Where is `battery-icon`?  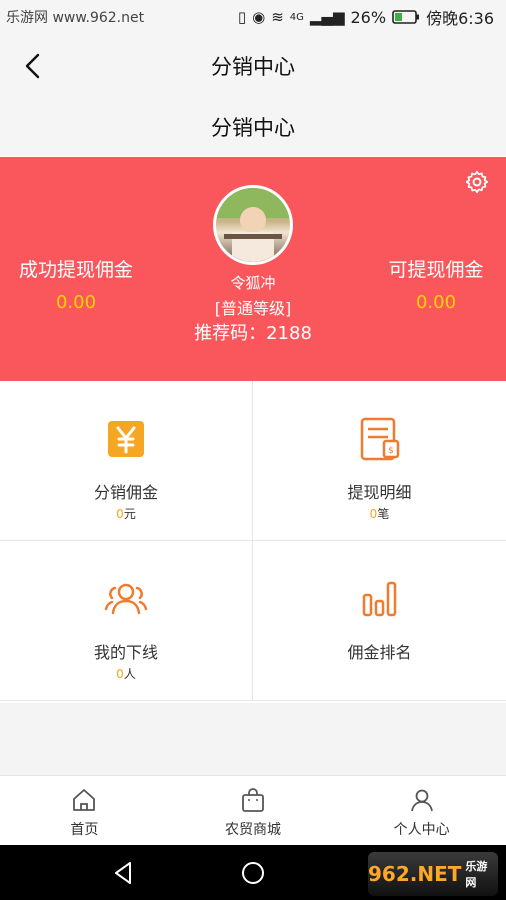
battery-icon is located at coordinates (406, 17).